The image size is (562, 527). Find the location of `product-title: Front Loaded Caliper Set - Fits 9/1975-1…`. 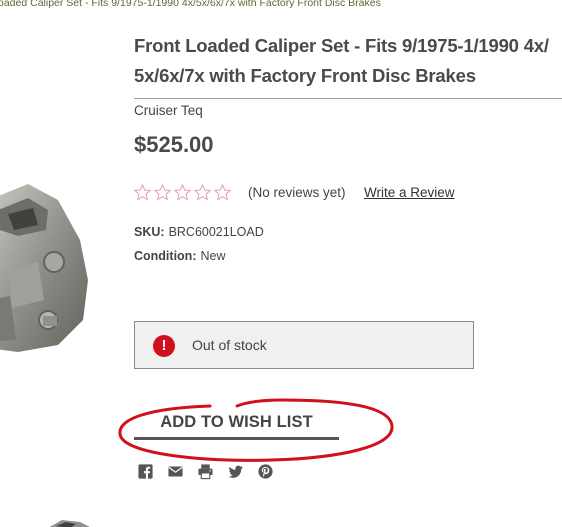

product-title: Front Loaded Caliper Set - Fits 9/1975-1… is located at coordinates (341, 60).